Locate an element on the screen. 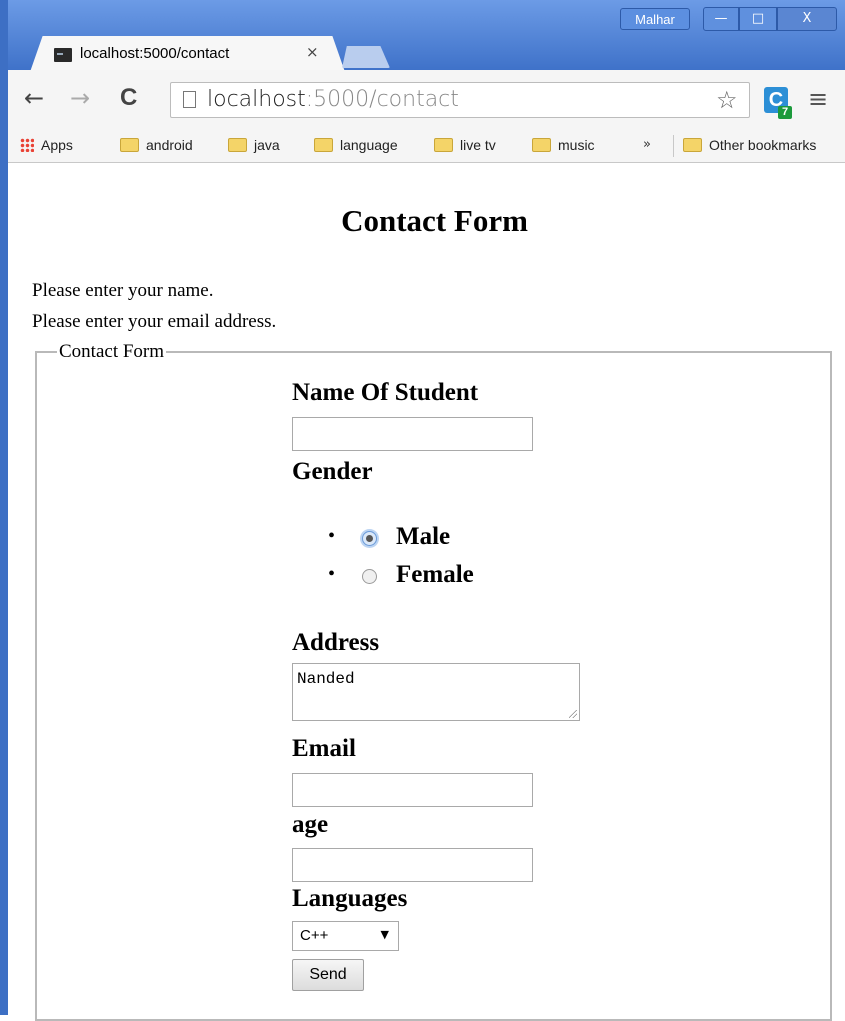 The width and height of the screenshot is (845, 1021). email-label: Email is located at coordinates (324, 748).